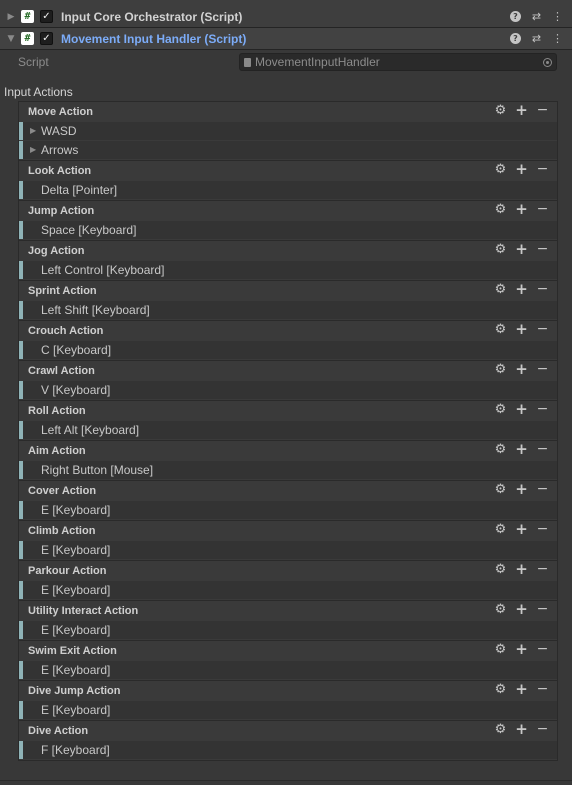  I want to click on binding-row: Left Alt [Keyboard], so click(288, 430).